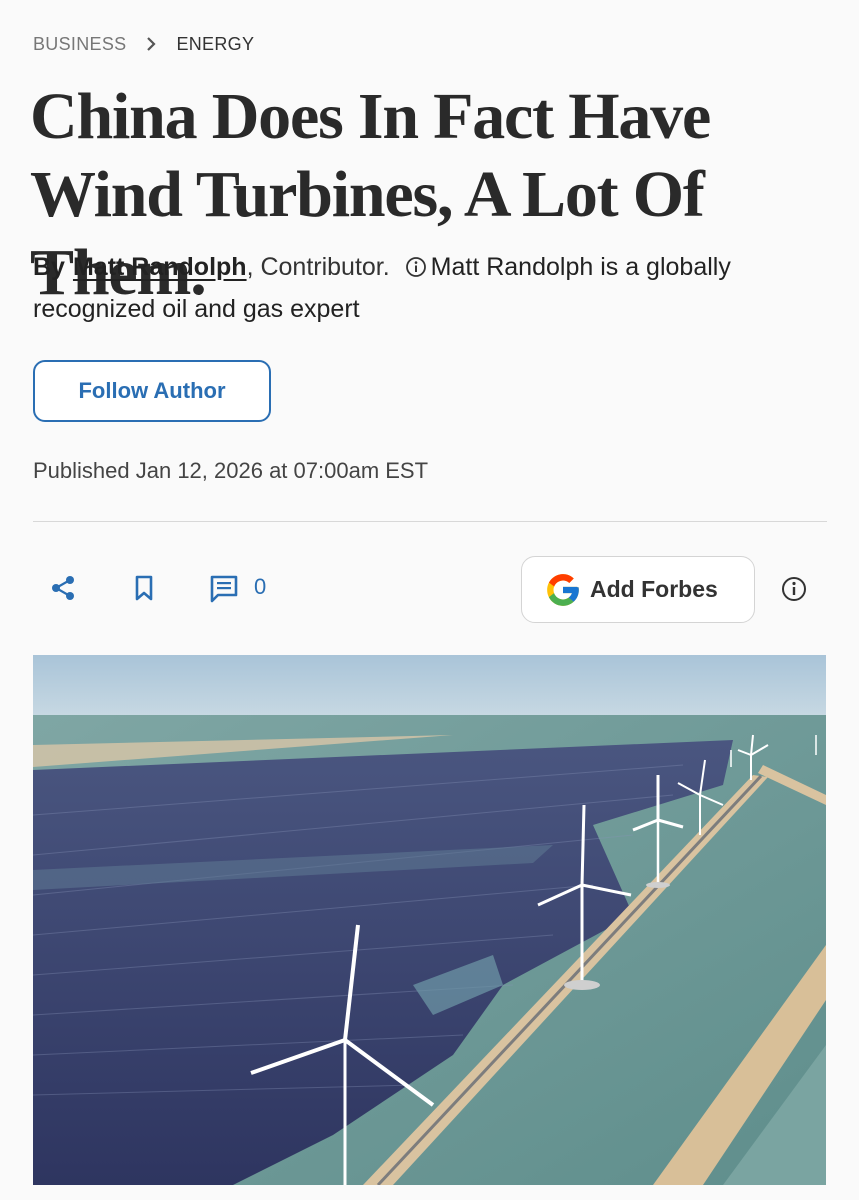 This screenshot has height=1200, width=859. I want to click on author-role: , Contributor., so click(318, 267).